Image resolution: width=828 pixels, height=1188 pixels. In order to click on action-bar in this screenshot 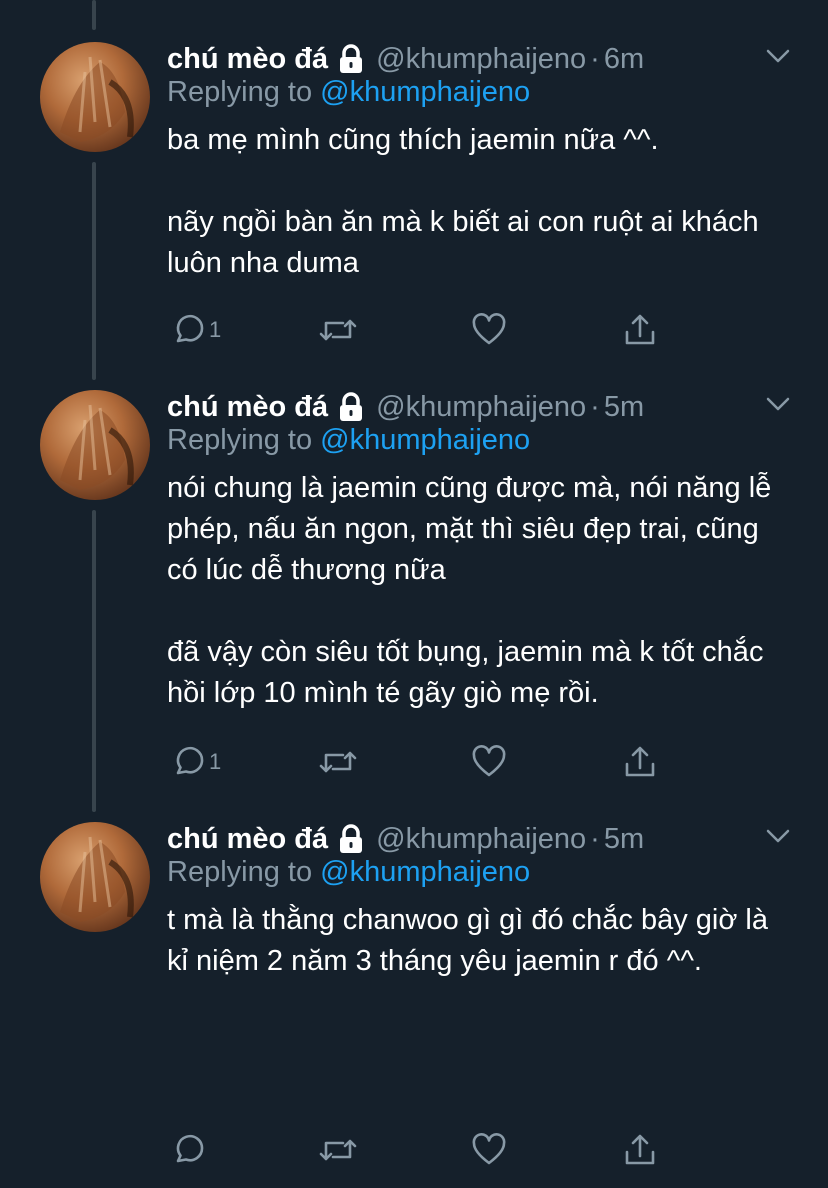, I will do `click(417, 1150)`.